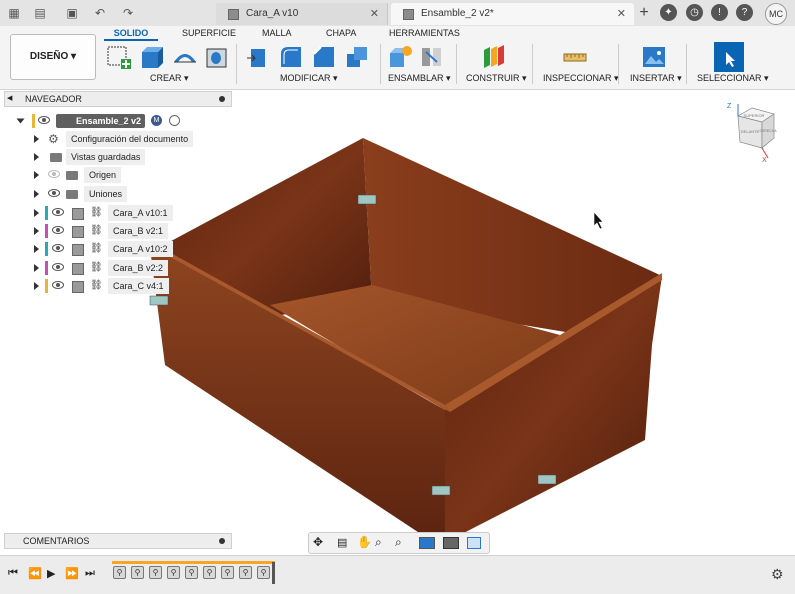 Image resolution: width=795 pixels, height=594 pixels. What do you see at coordinates (474, 543) in the screenshot?
I see `viewports-icon` at bounding box center [474, 543].